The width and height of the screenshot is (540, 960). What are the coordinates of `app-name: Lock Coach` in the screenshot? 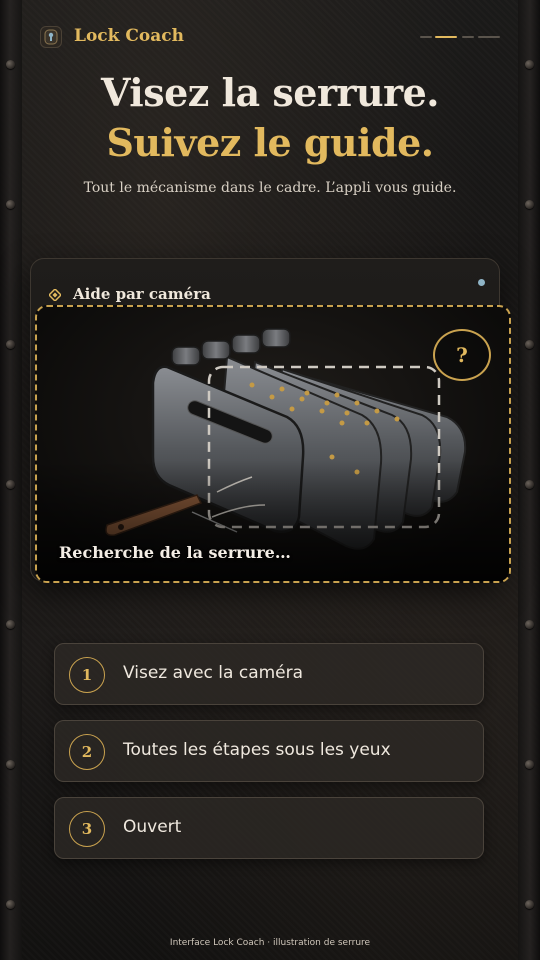 It's located at (129, 36).